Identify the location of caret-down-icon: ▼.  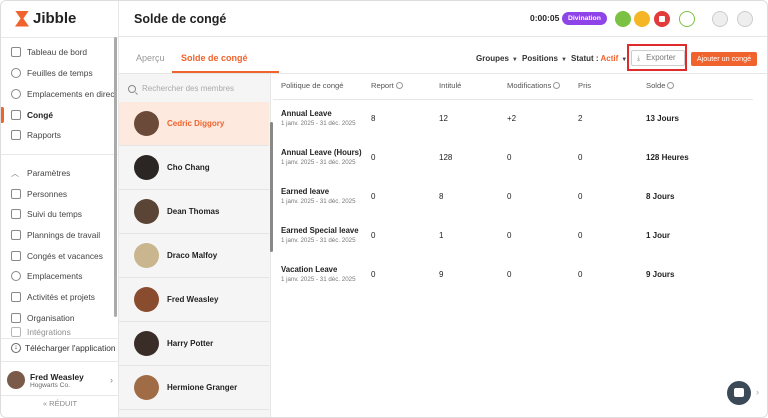
(514, 60).